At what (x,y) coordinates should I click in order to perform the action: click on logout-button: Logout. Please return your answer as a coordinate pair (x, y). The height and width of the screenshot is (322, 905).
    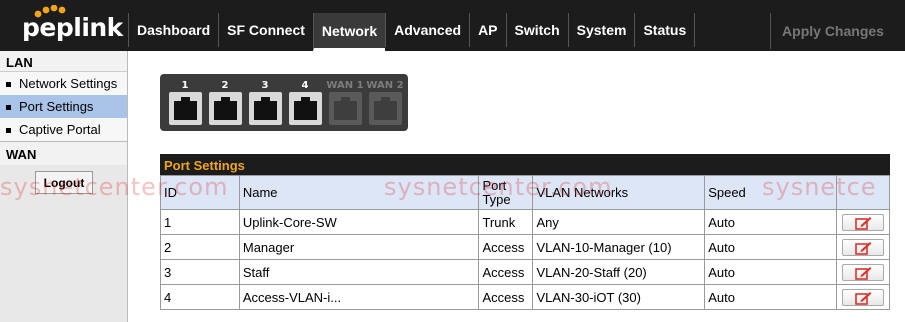
    Looking at the image, I should click on (64, 182).